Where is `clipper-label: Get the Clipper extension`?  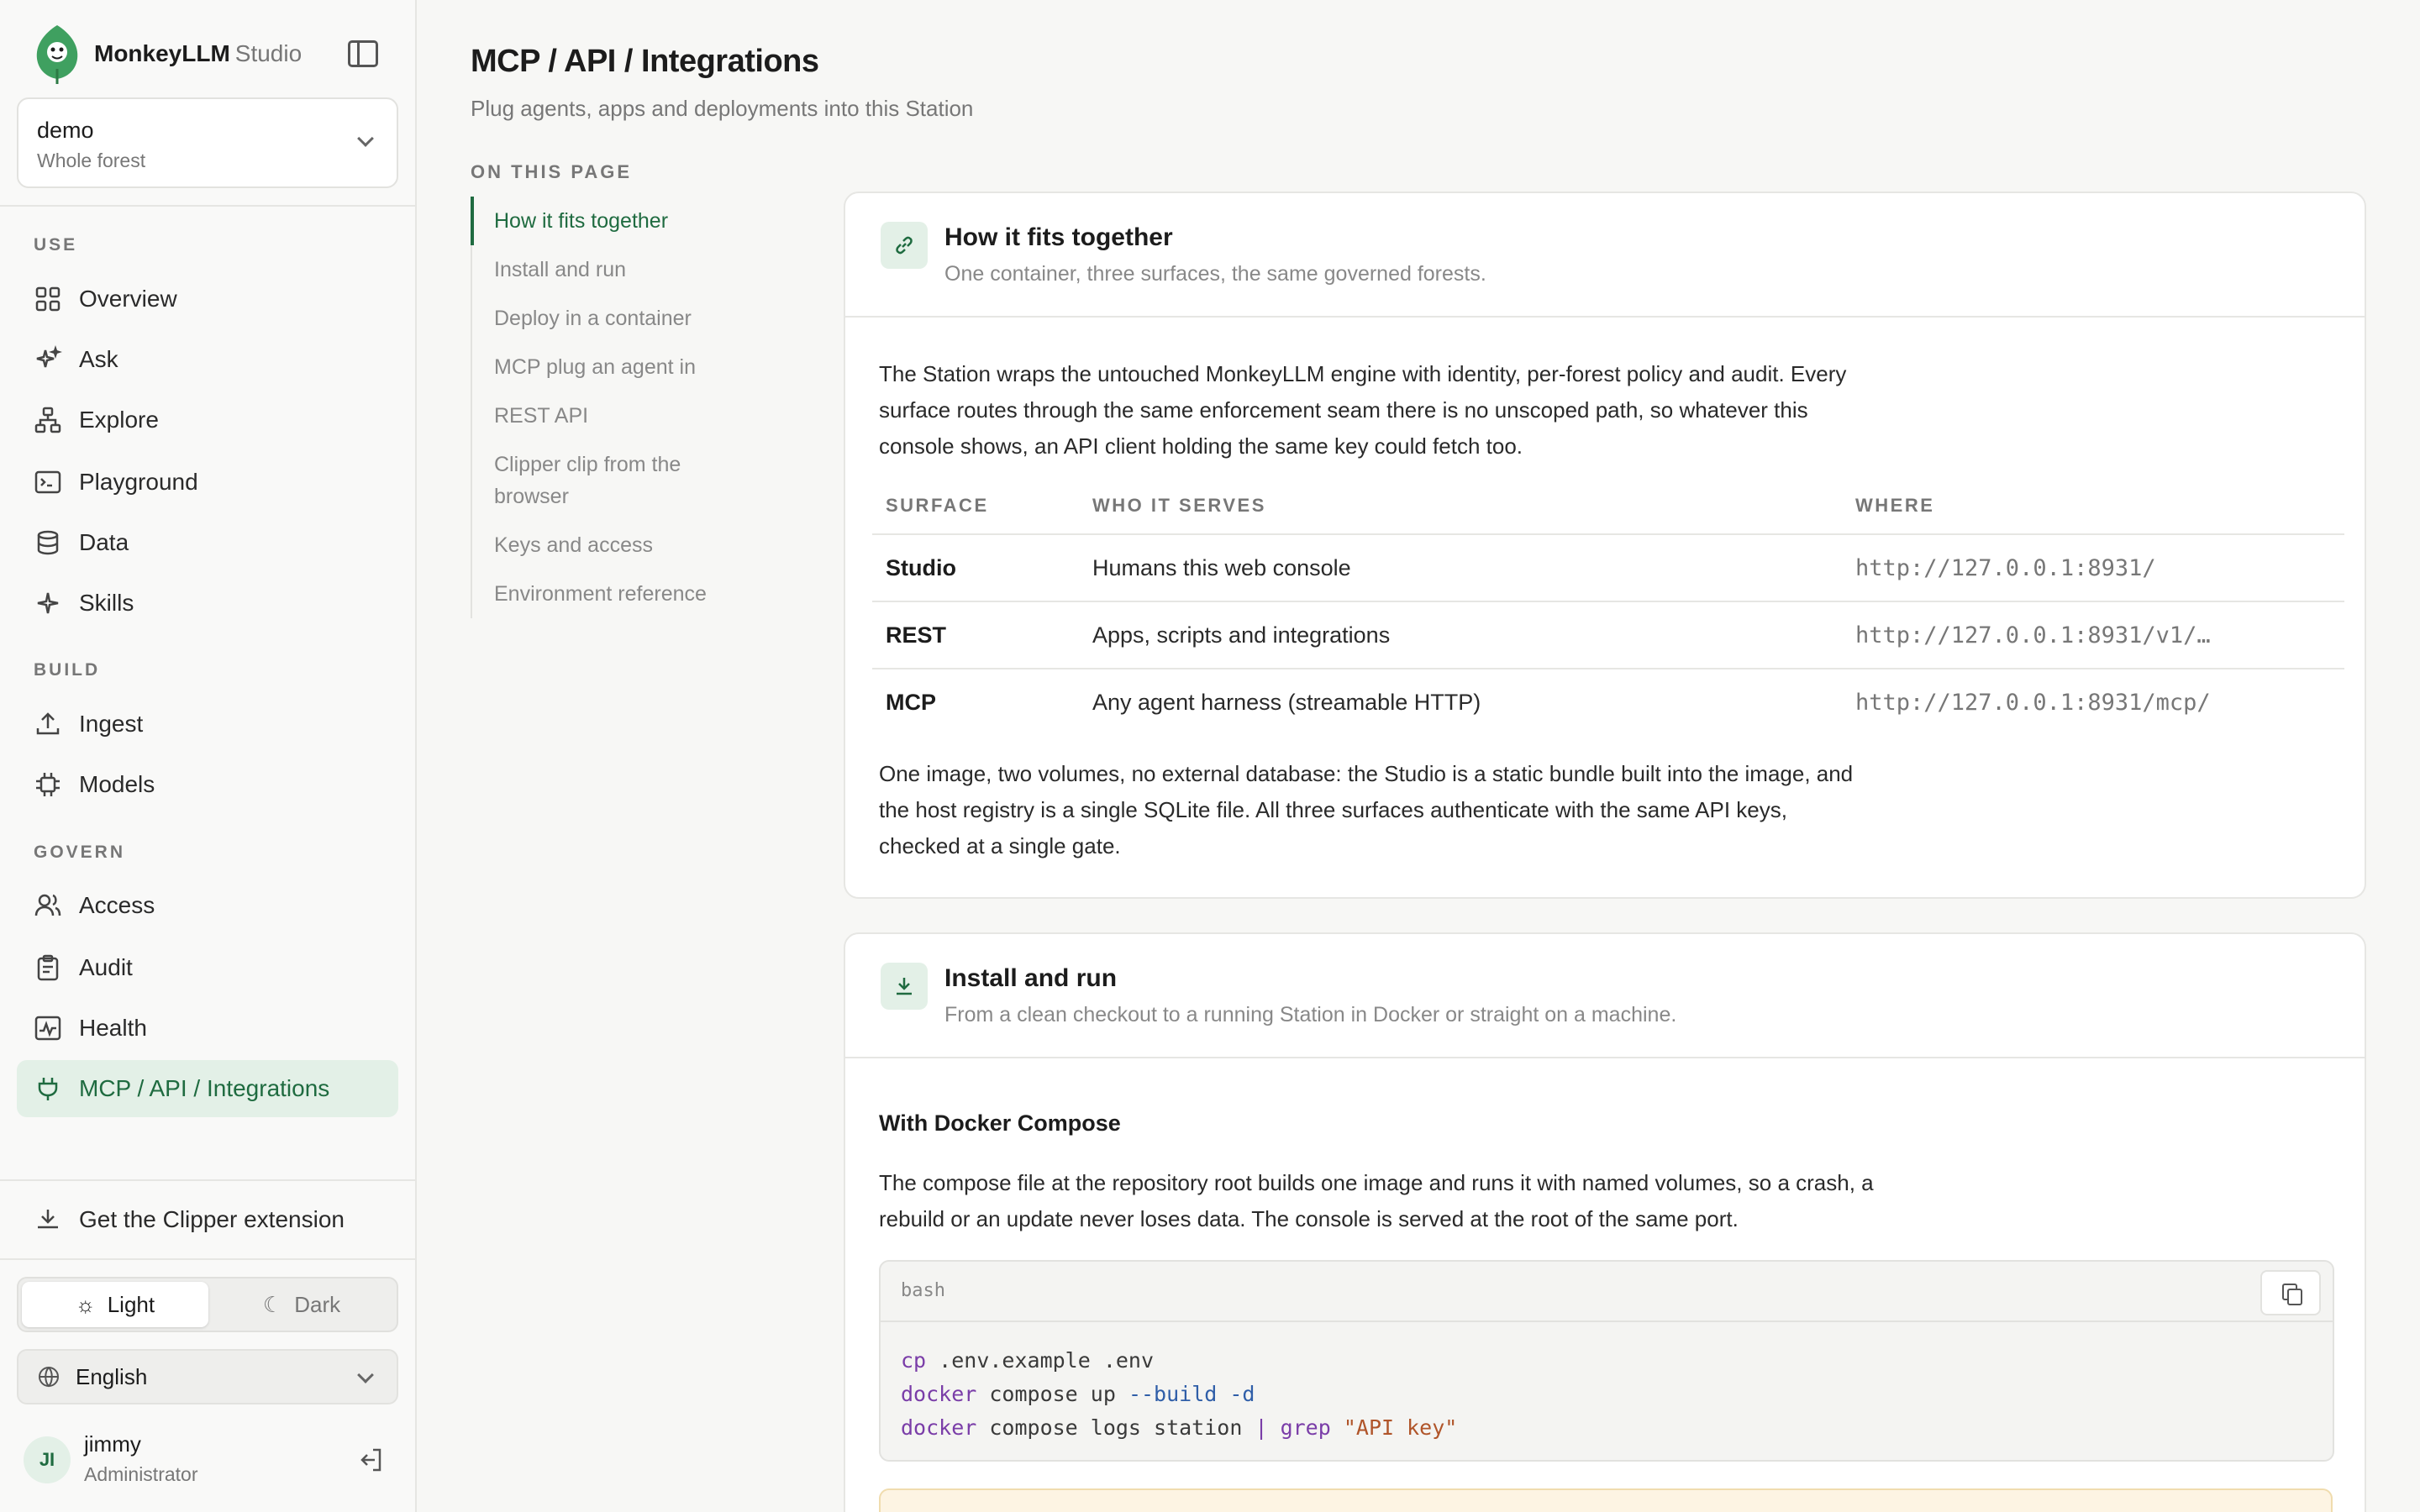 clipper-label: Get the Clipper extension is located at coordinates (212, 1219).